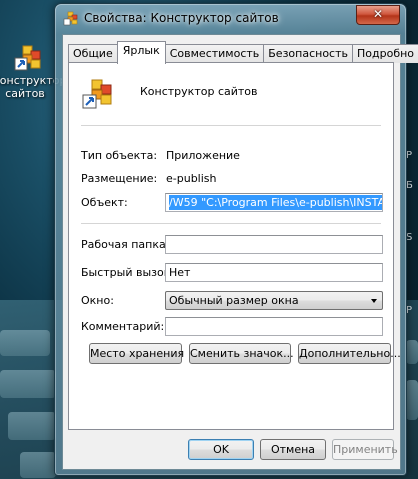 This screenshot has width=418, height=479. I want to click on close-button: ✕, so click(378, 15).